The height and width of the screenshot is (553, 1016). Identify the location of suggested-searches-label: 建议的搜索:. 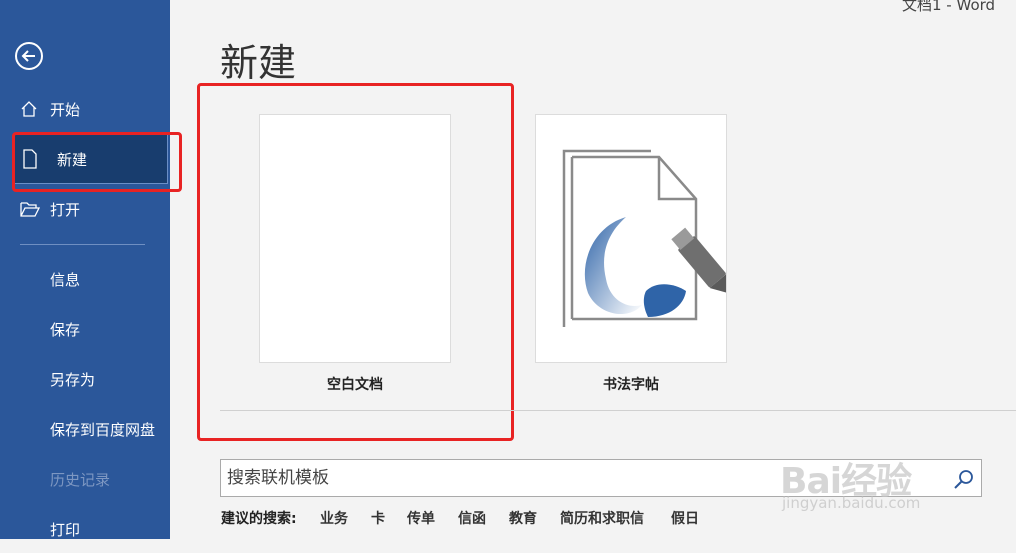
(259, 519).